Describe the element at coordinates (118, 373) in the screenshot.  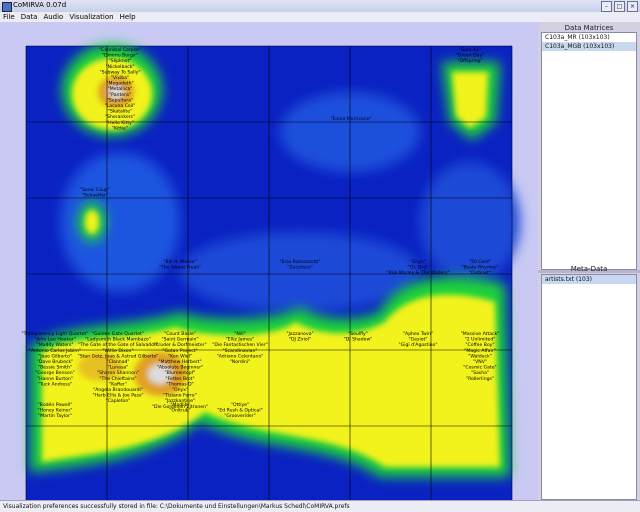
I see `artist-name: "Sharon Shannon"` at that location.